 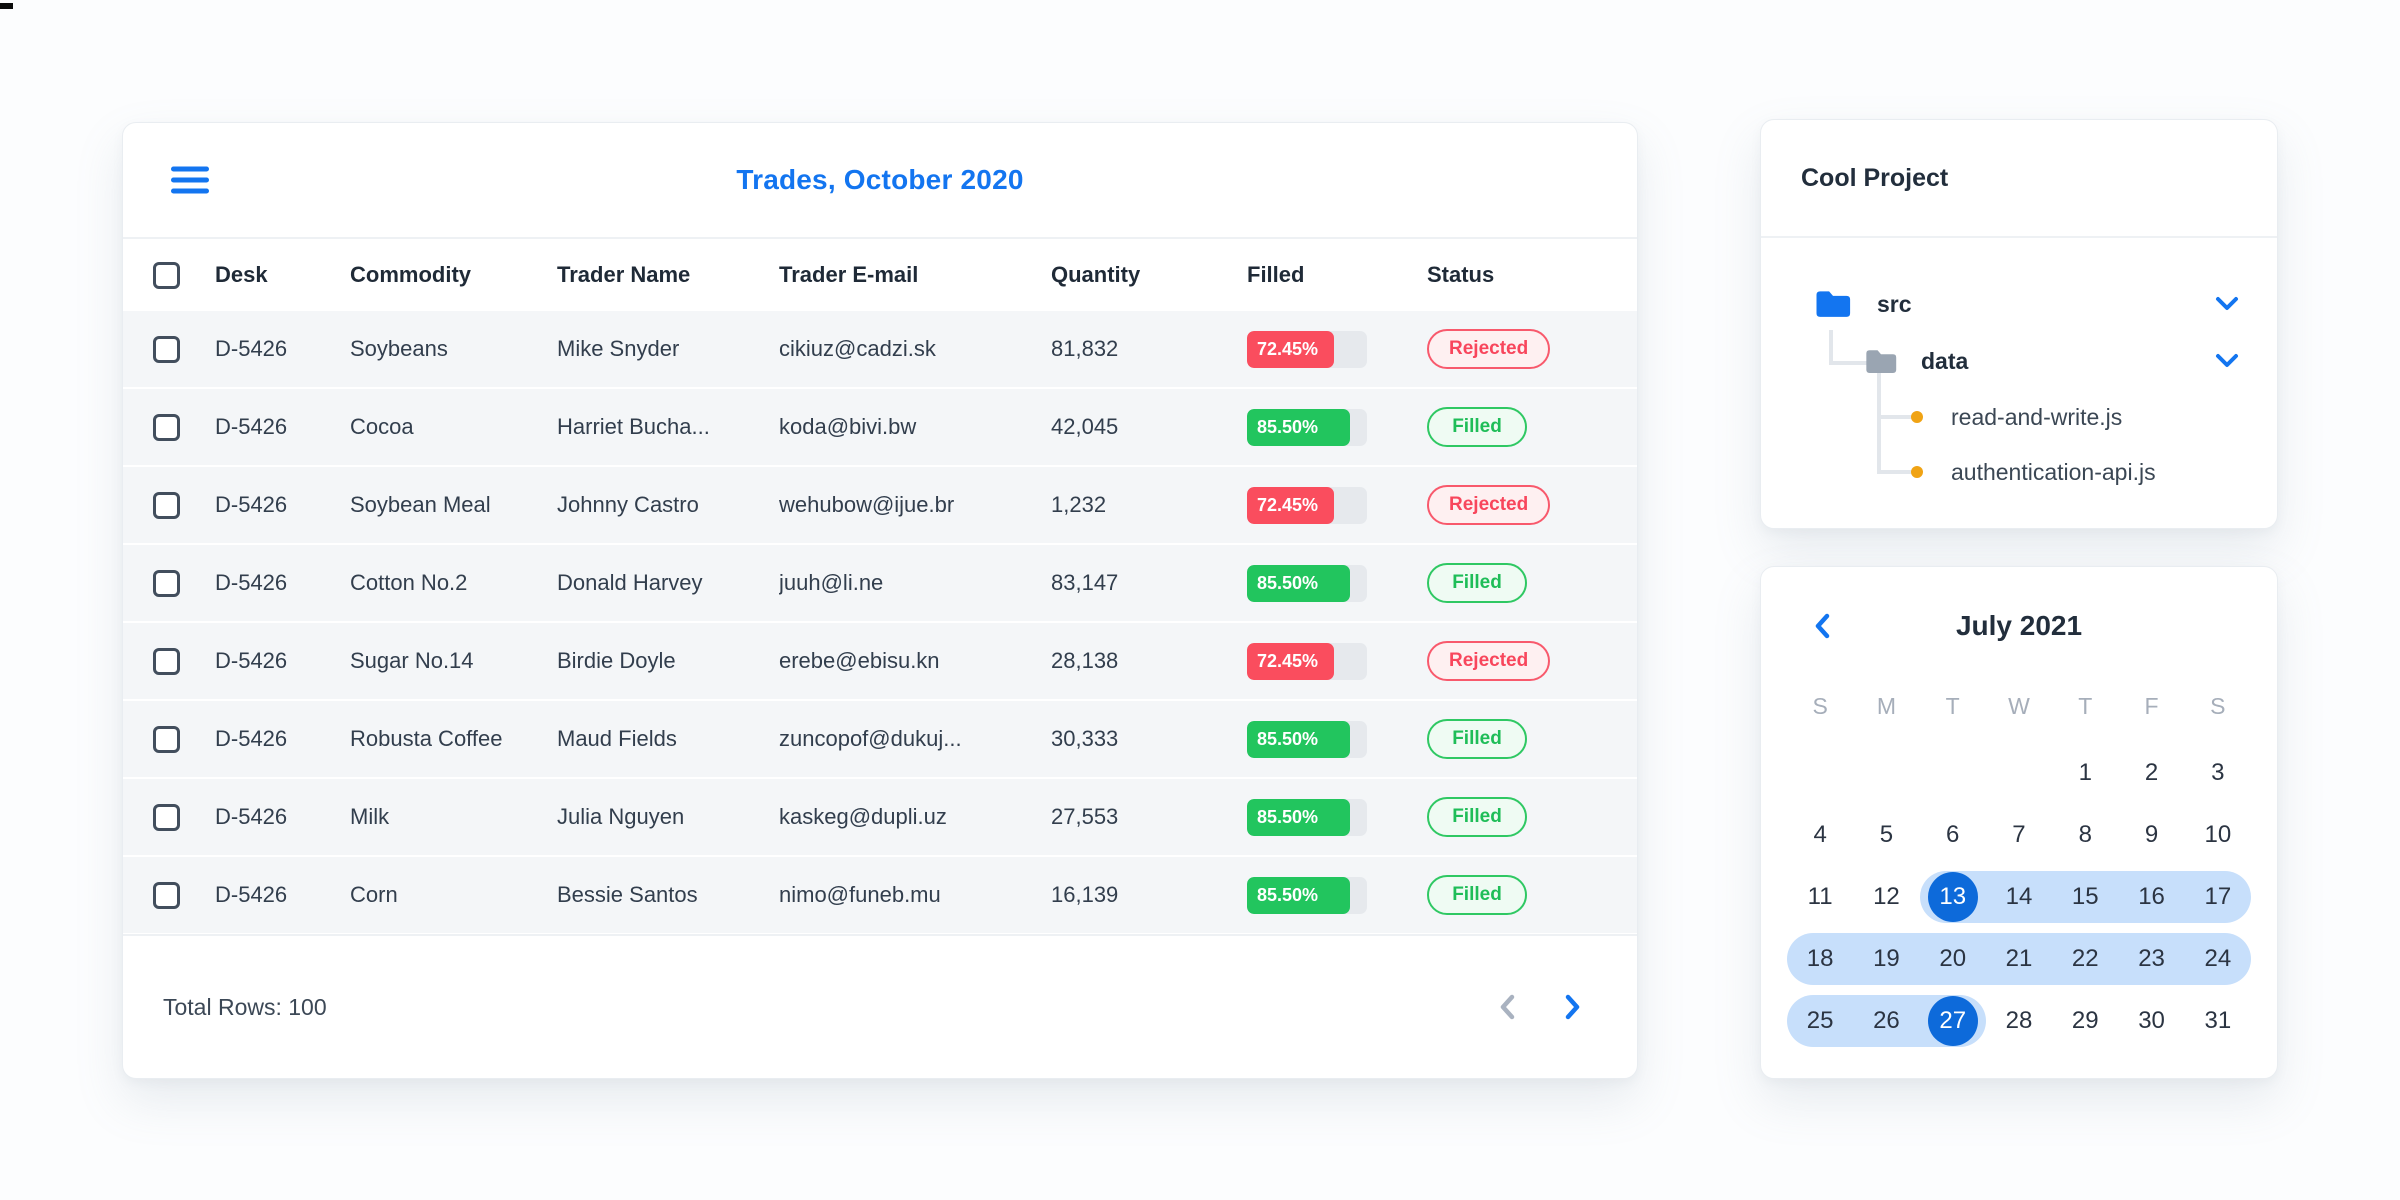 What do you see at coordinates (2217, 897) in the screenshot?
I see `calendar-day: 17` at bounding box center [2217, 897].